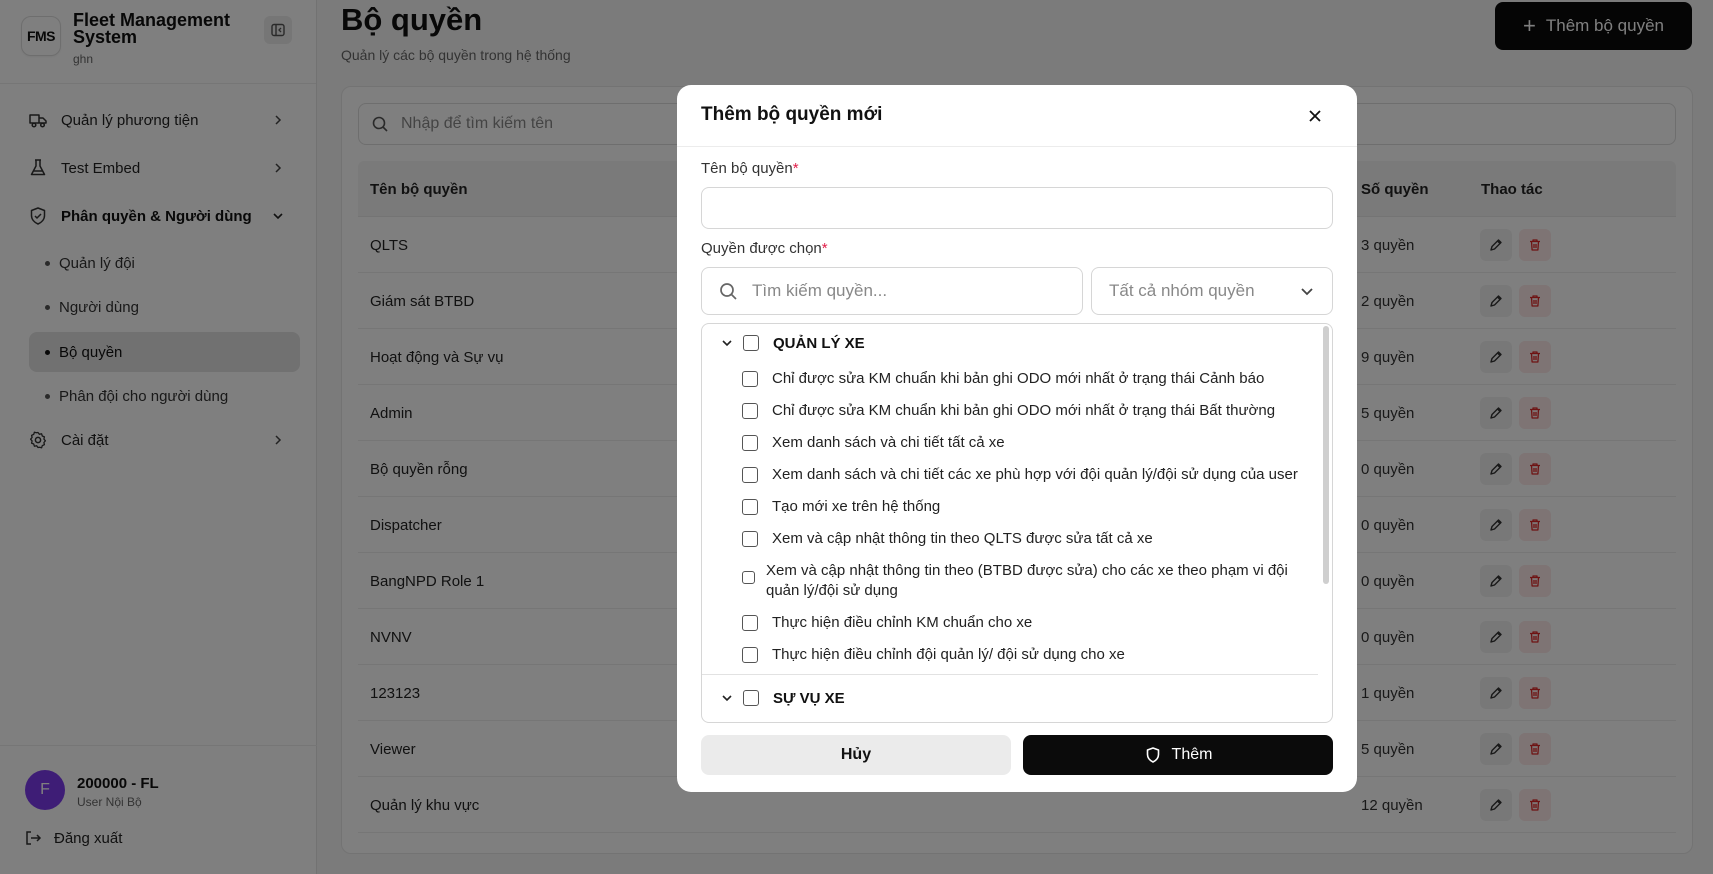  Describe the element at coordinates (1152, 755) in the screenshot. I see `shield-icon` at that location.